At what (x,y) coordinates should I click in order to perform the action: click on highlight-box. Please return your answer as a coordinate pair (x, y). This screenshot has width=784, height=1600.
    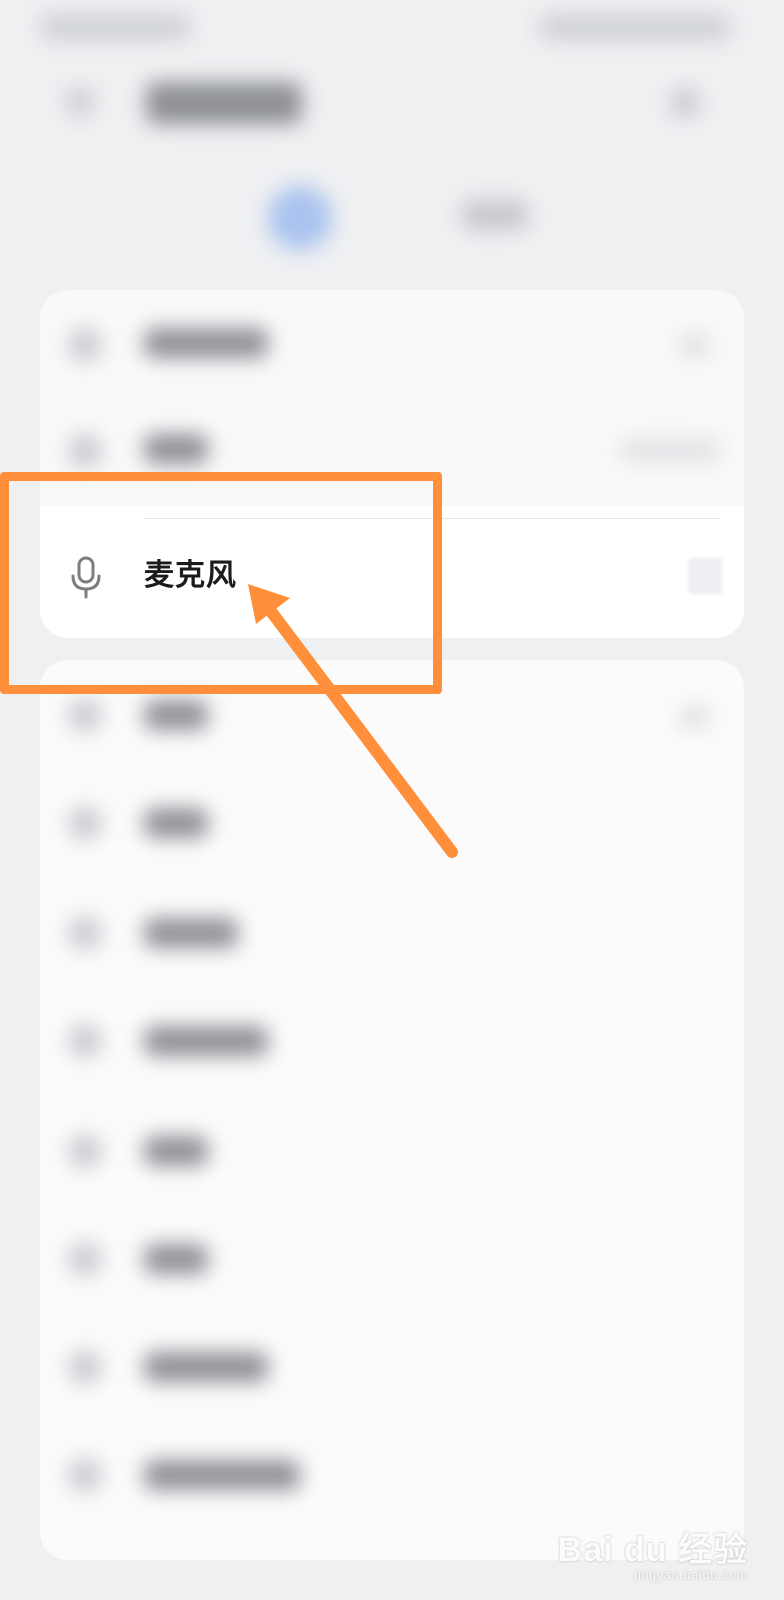
    Looking at the image, I should click on (221, 583).